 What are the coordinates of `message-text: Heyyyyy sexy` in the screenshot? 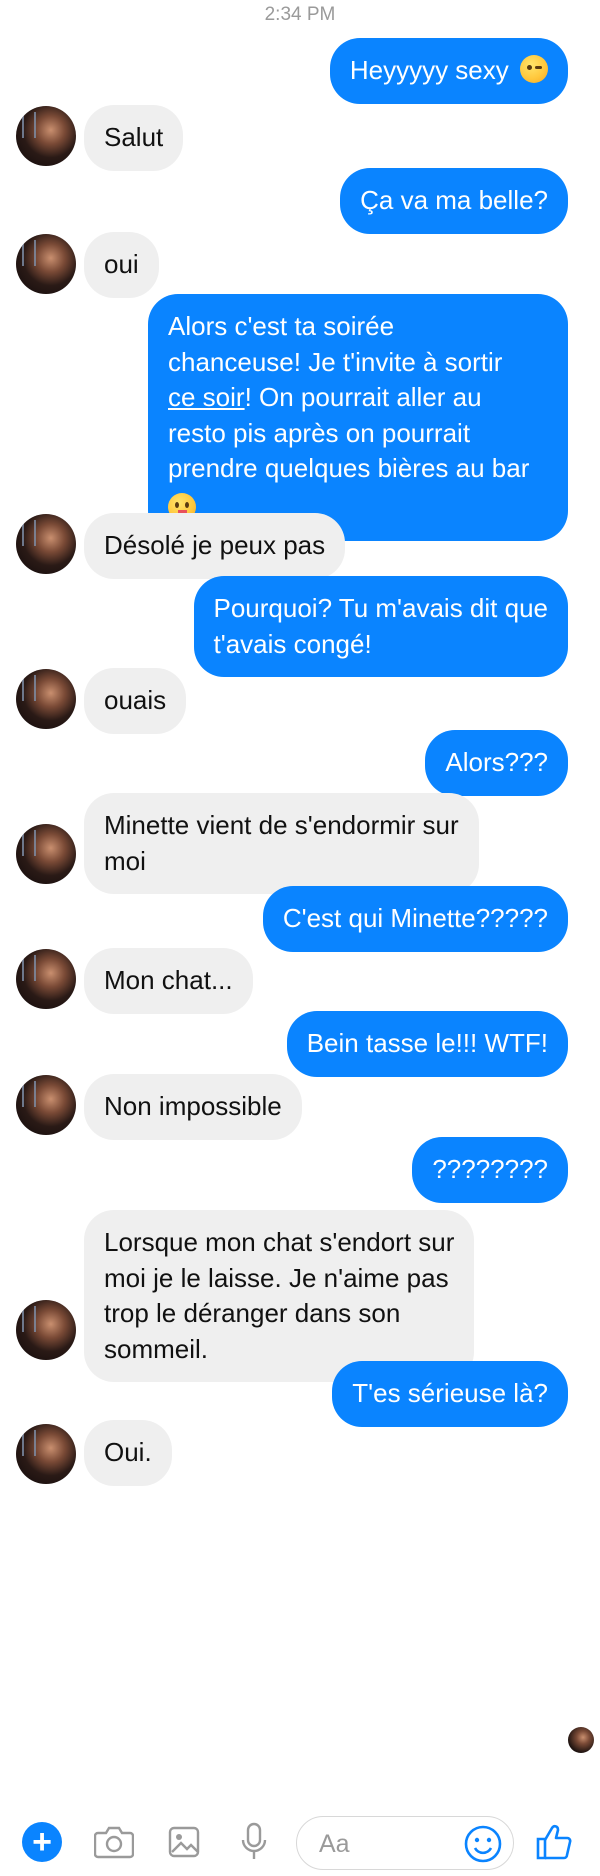 It's located at (429, 70).